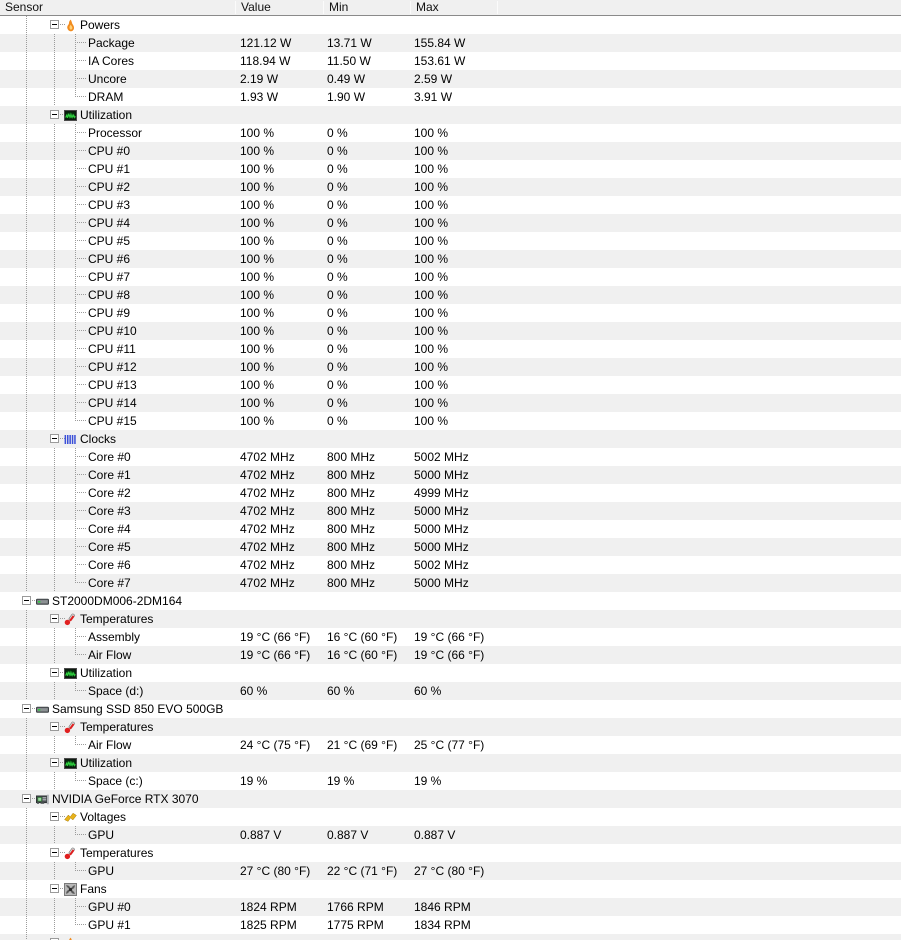 The height and width of the screenshot is (940, 901). Describe the element at coordinates (450, 151) in the screenshot. I see `sensor-row: CPU #0 100 % 0 % 100 %` at that location.